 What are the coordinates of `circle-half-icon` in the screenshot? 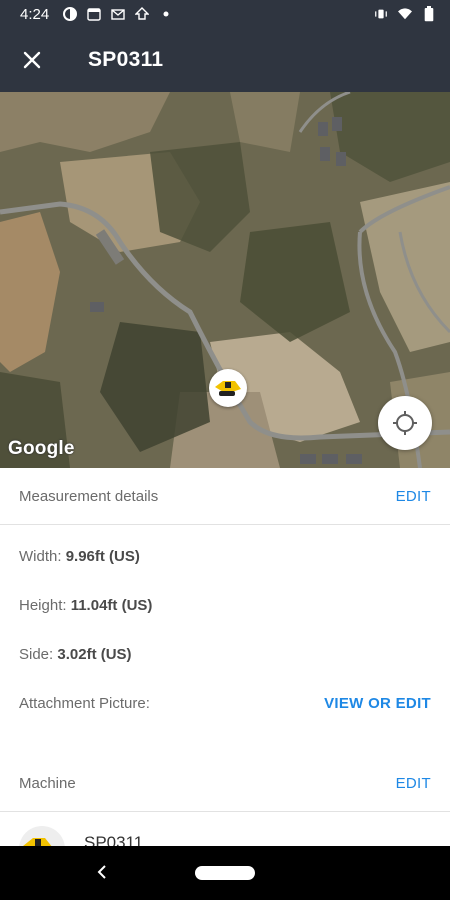 It's located at (70, 14).